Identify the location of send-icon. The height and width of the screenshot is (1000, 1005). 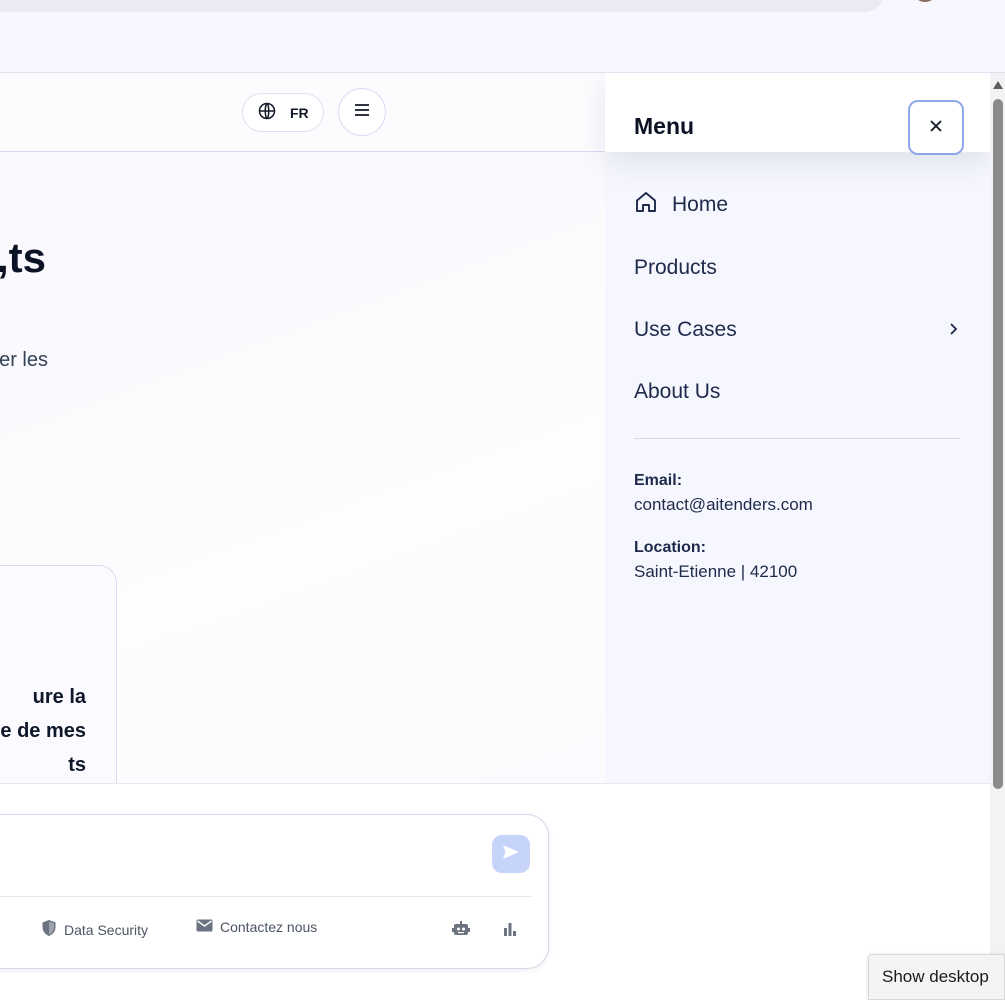
(511, 854).